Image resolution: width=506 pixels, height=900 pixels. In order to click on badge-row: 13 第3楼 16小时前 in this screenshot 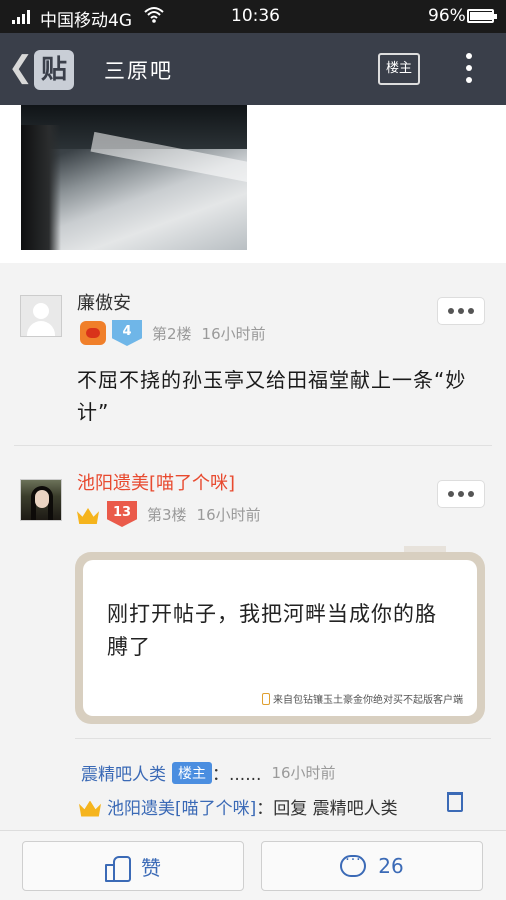, I will do `click(168, 514)`.